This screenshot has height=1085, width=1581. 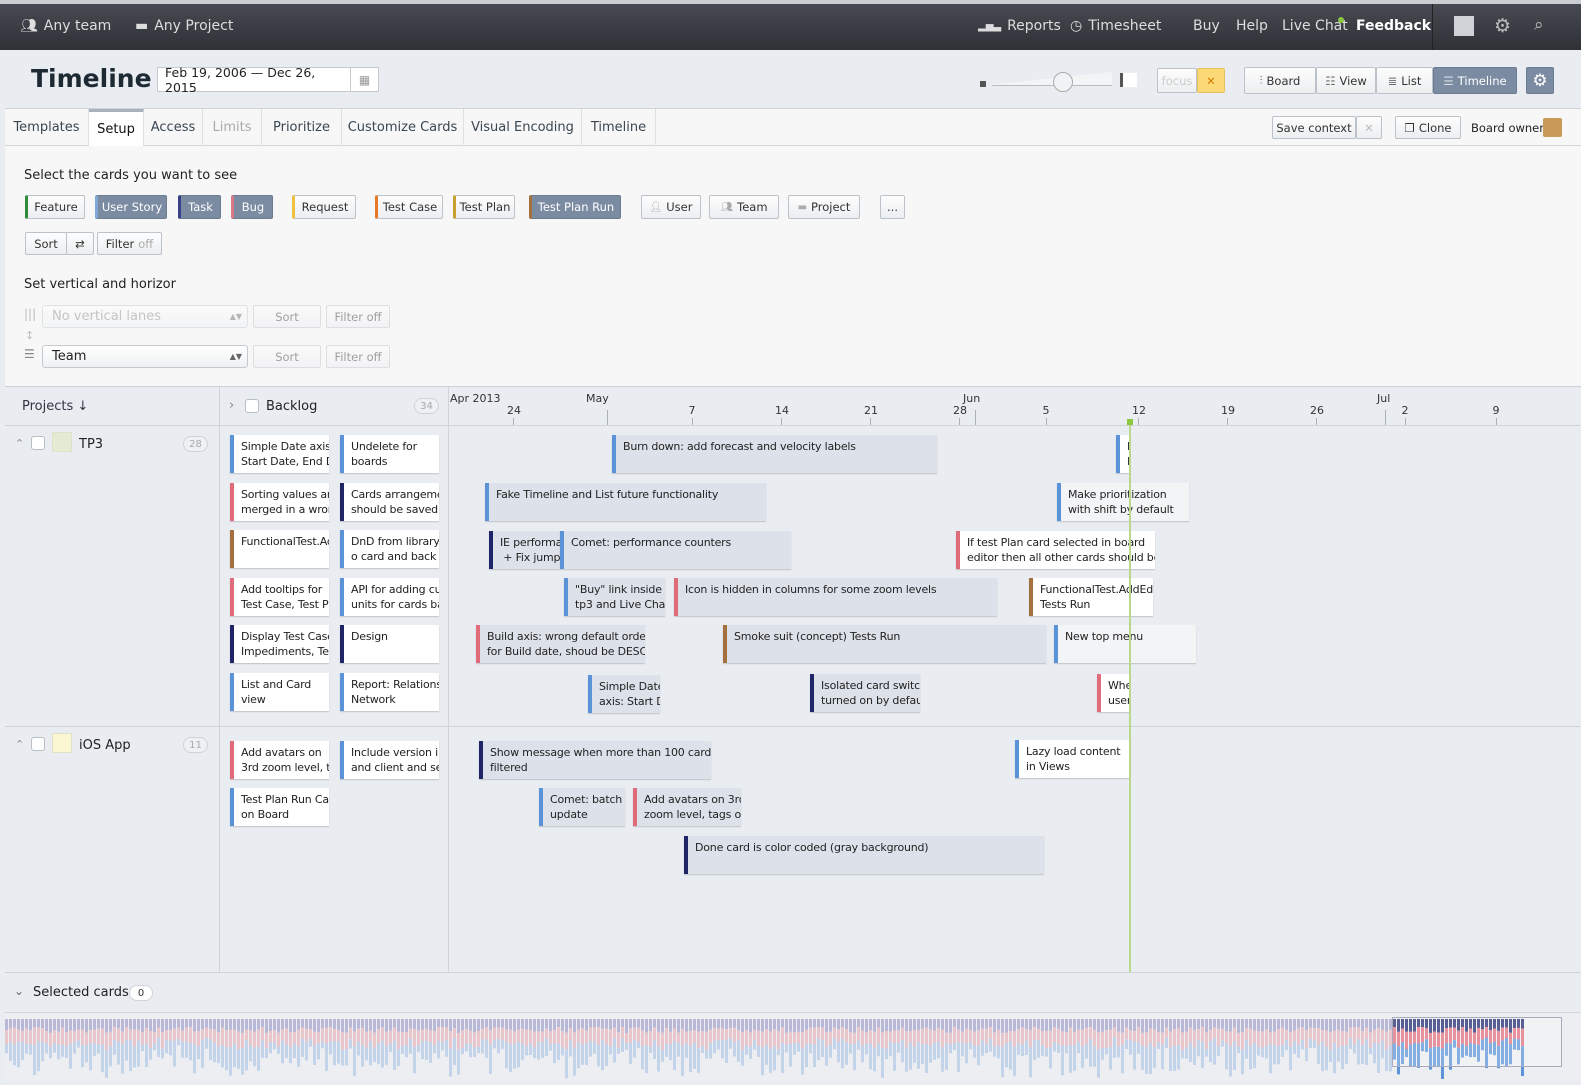 I want to click on minimap-viewport, so click(x=1477, y=1042).